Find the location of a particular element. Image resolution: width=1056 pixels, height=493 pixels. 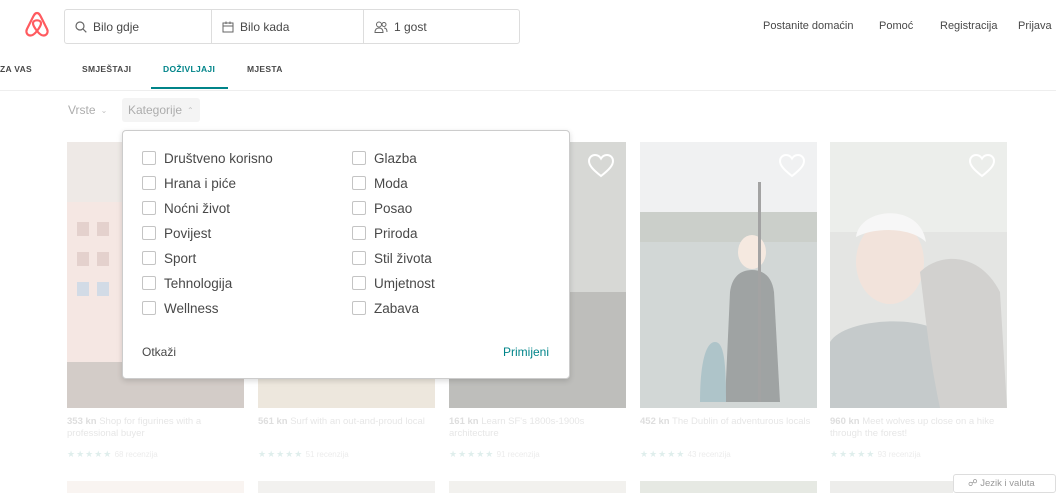

airbnb-logo is located at coordinates (37, 24).